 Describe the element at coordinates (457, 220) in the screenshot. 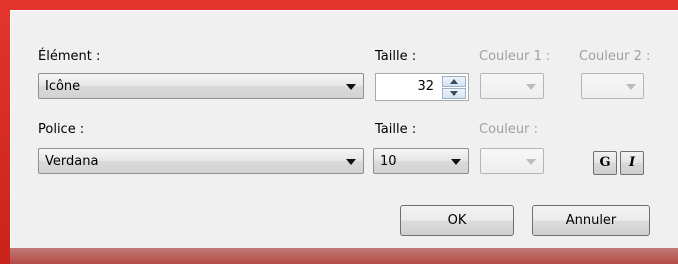

I see `ok-button: OK` at that location.